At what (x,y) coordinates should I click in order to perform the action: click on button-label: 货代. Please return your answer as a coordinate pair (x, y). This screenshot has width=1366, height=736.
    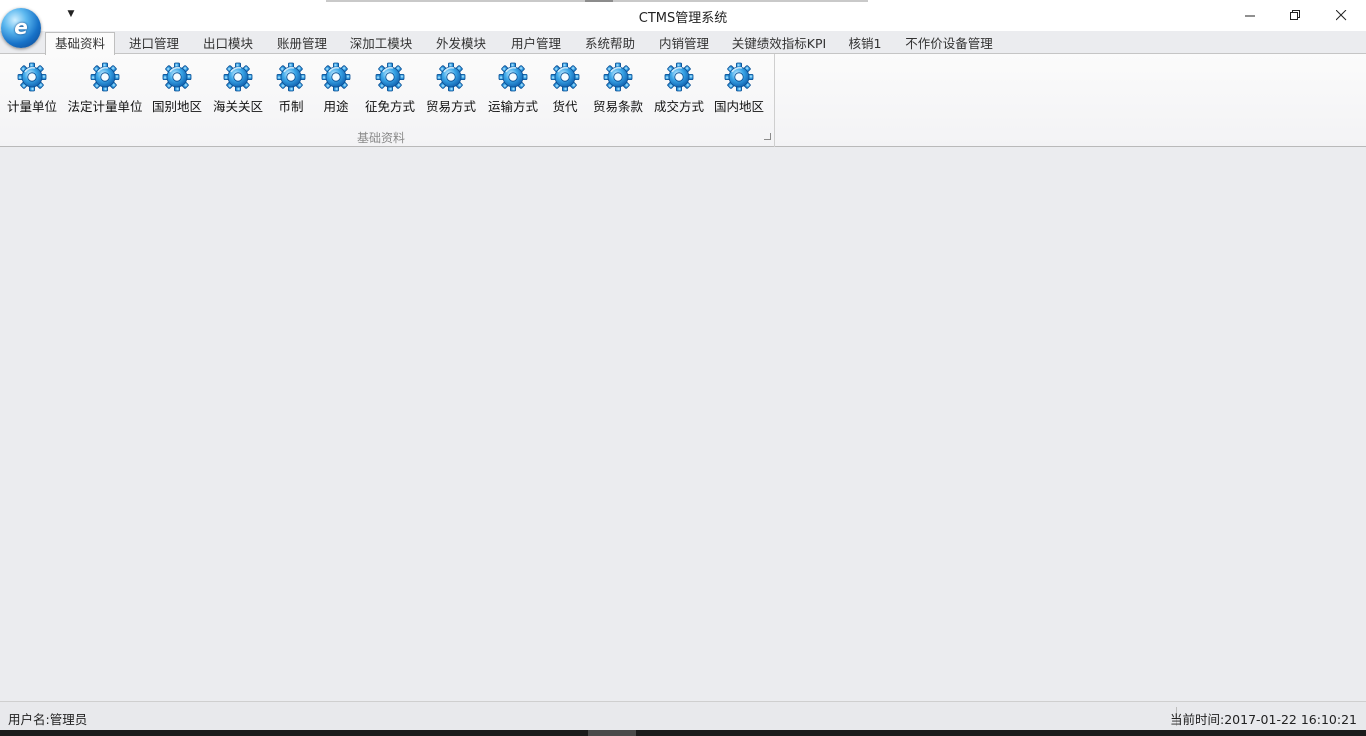
    Looking at the image, I should click on (565, 106).